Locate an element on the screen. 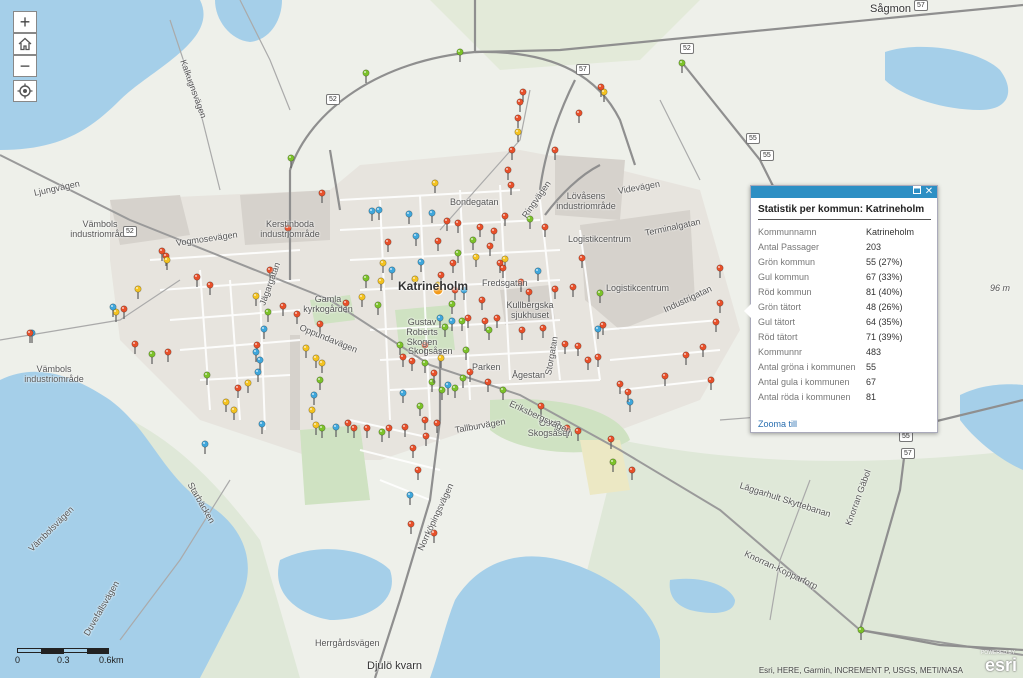 This screenshot has height=678, width=1023. zoom-in-button: + is located at coordinates (25, 22).